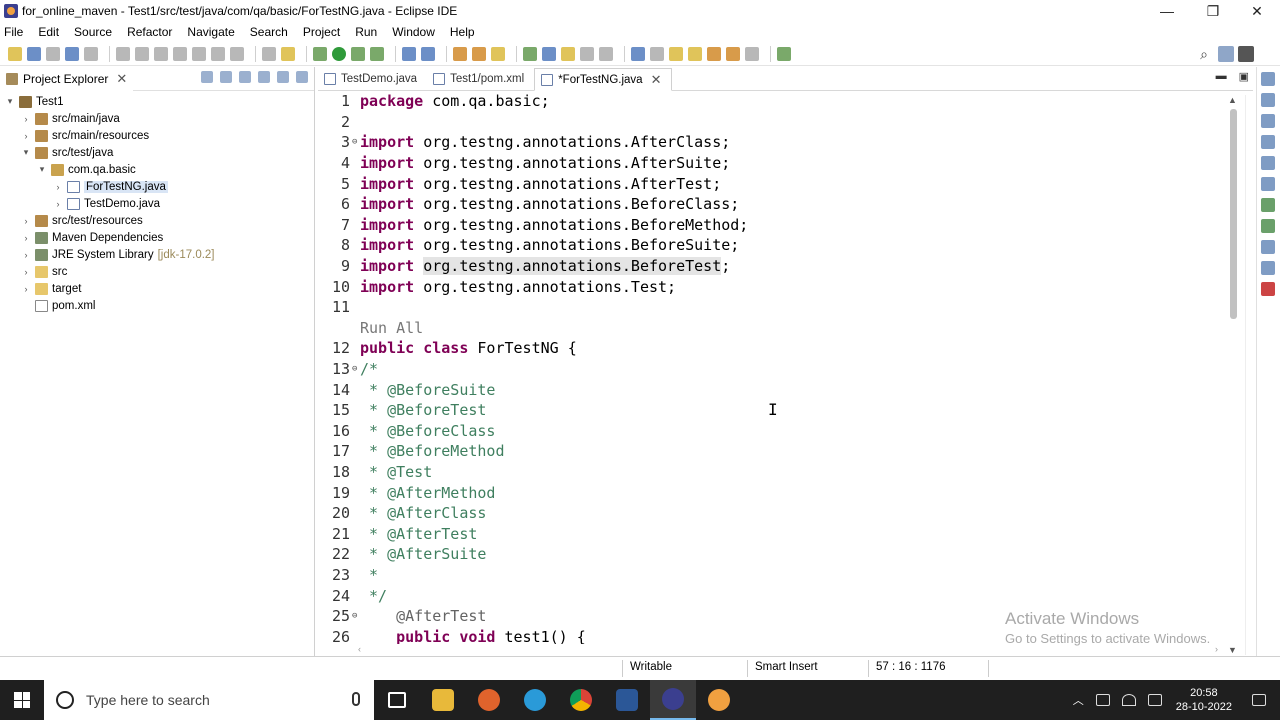  Describe the element at coordinates (67, 78) in the screenshot. I see `project-explorer-tab: Project Explorer ✕` at that location.